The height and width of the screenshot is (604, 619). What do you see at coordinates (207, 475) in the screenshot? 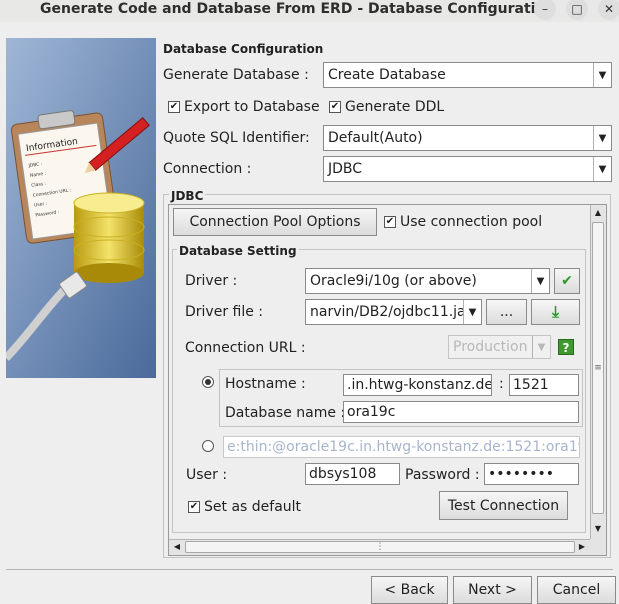
I see `user-label: User :` at bounding box center [207, 475].